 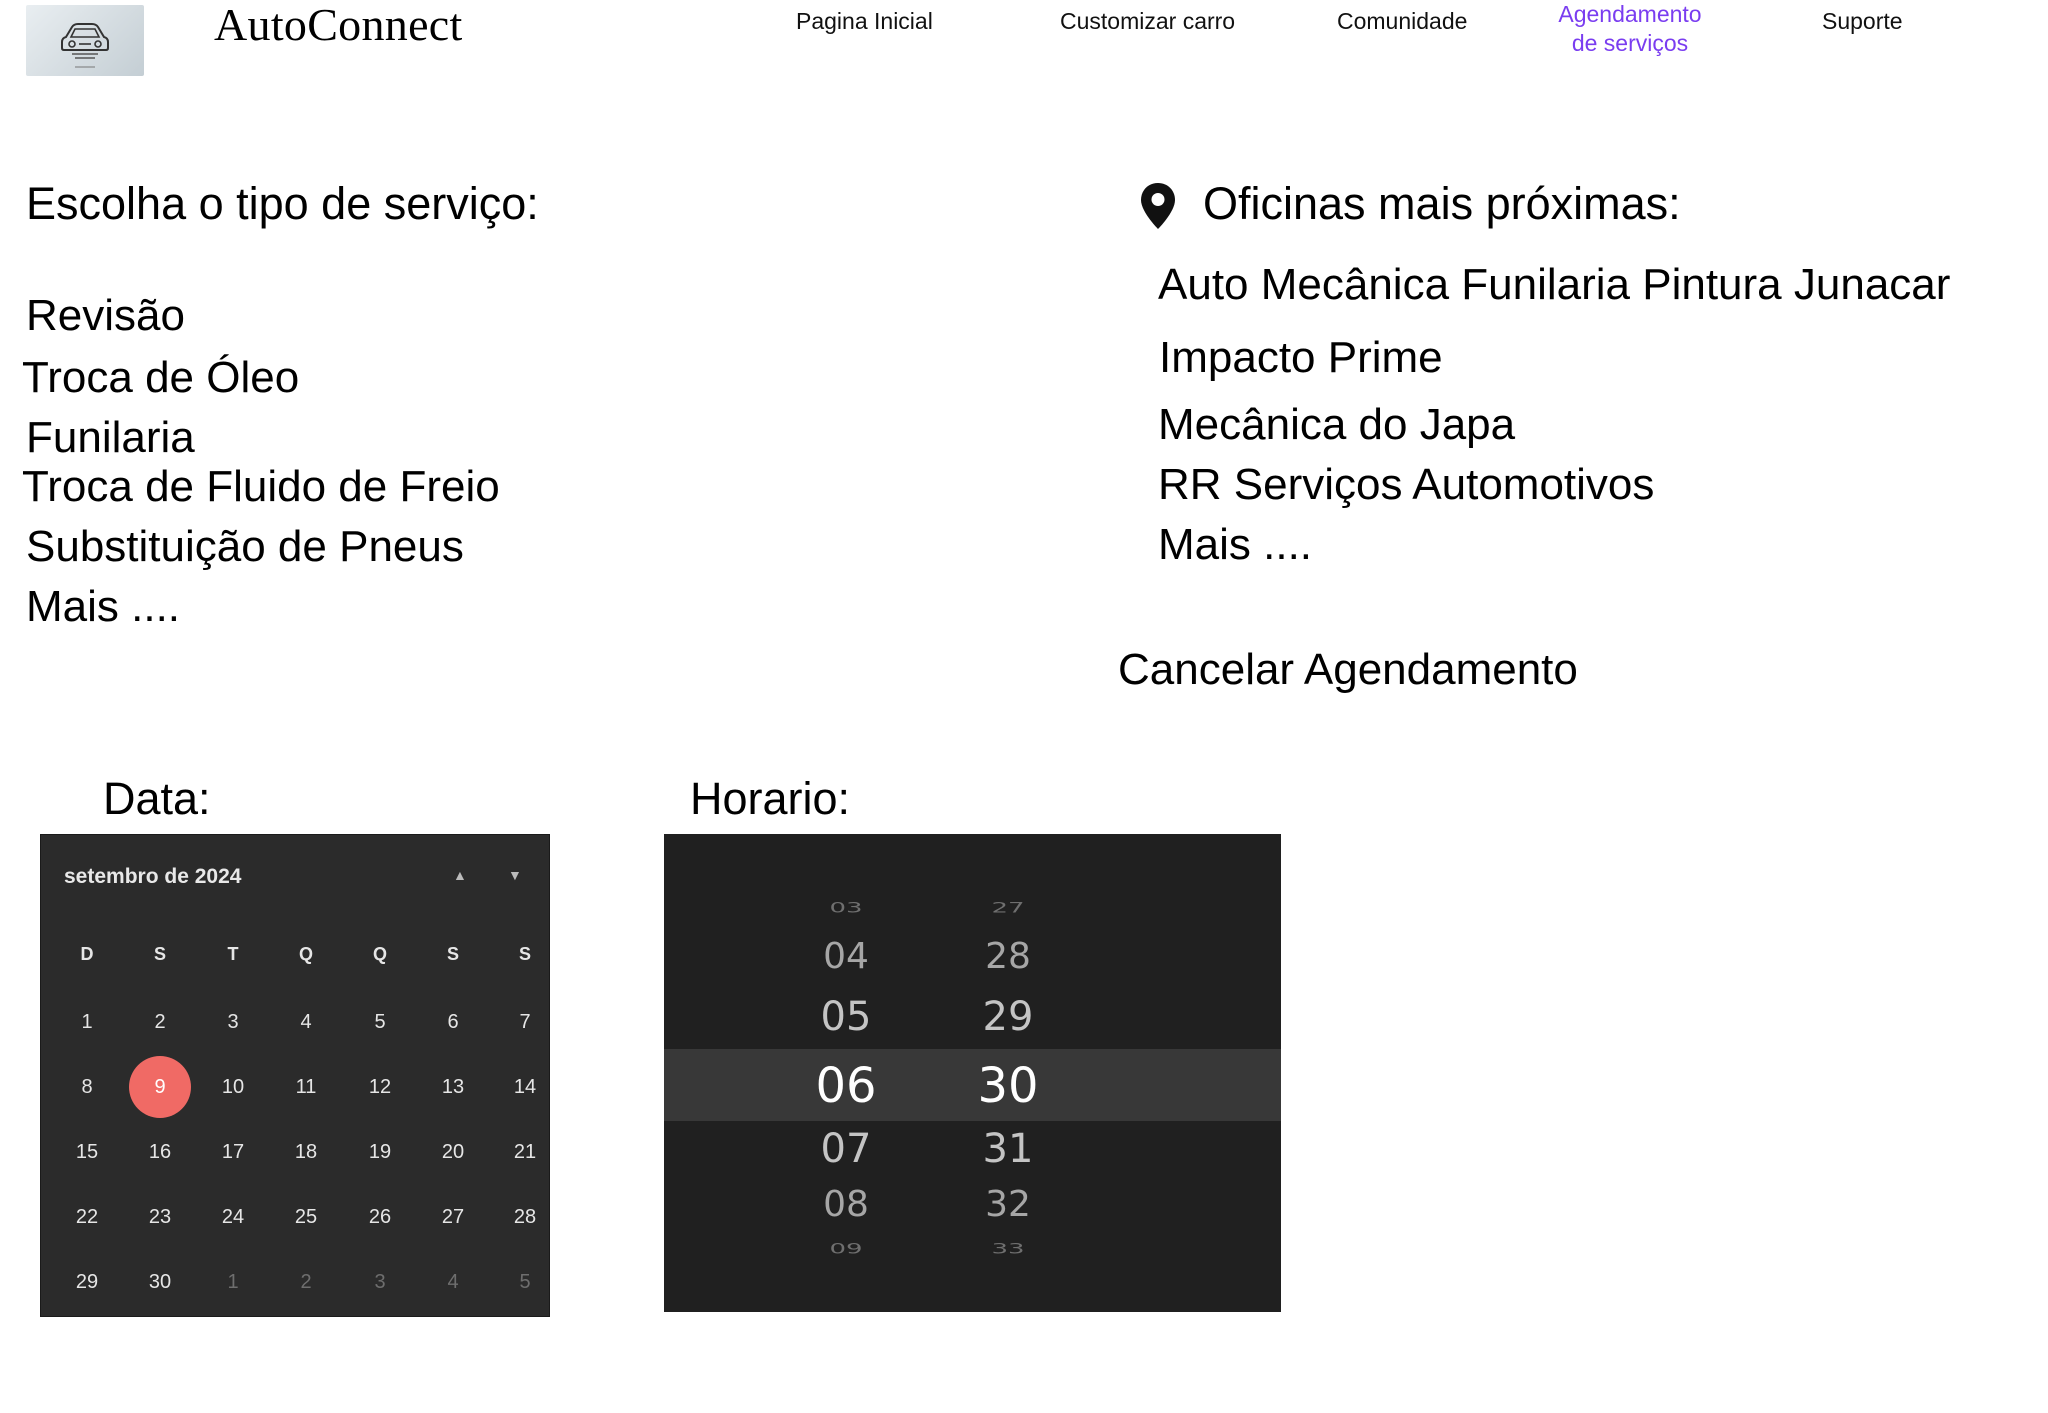 I want to click on calendar-day: 15, so click(x=87, y=1152).